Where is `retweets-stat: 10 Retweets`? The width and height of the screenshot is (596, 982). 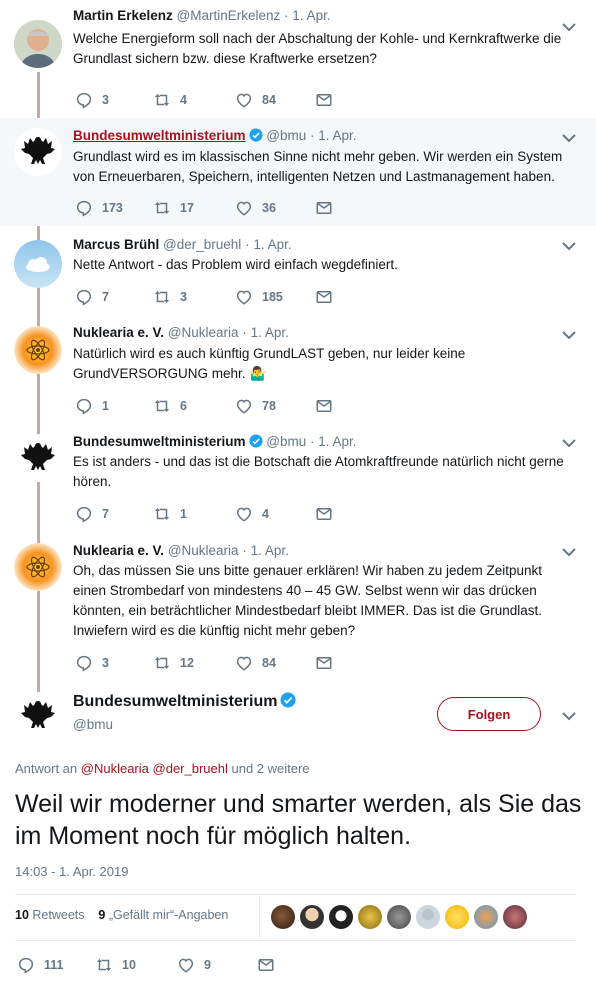
retweets-stat: 10 Retweets is located at coordinates (50, 915).